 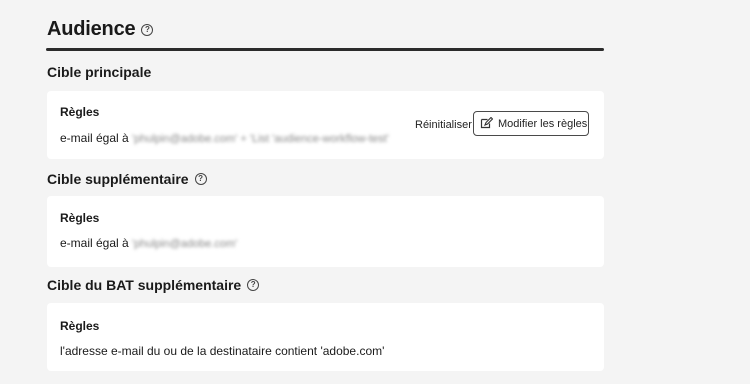 I want to click on edit-icon, so click(x=486, y=123).